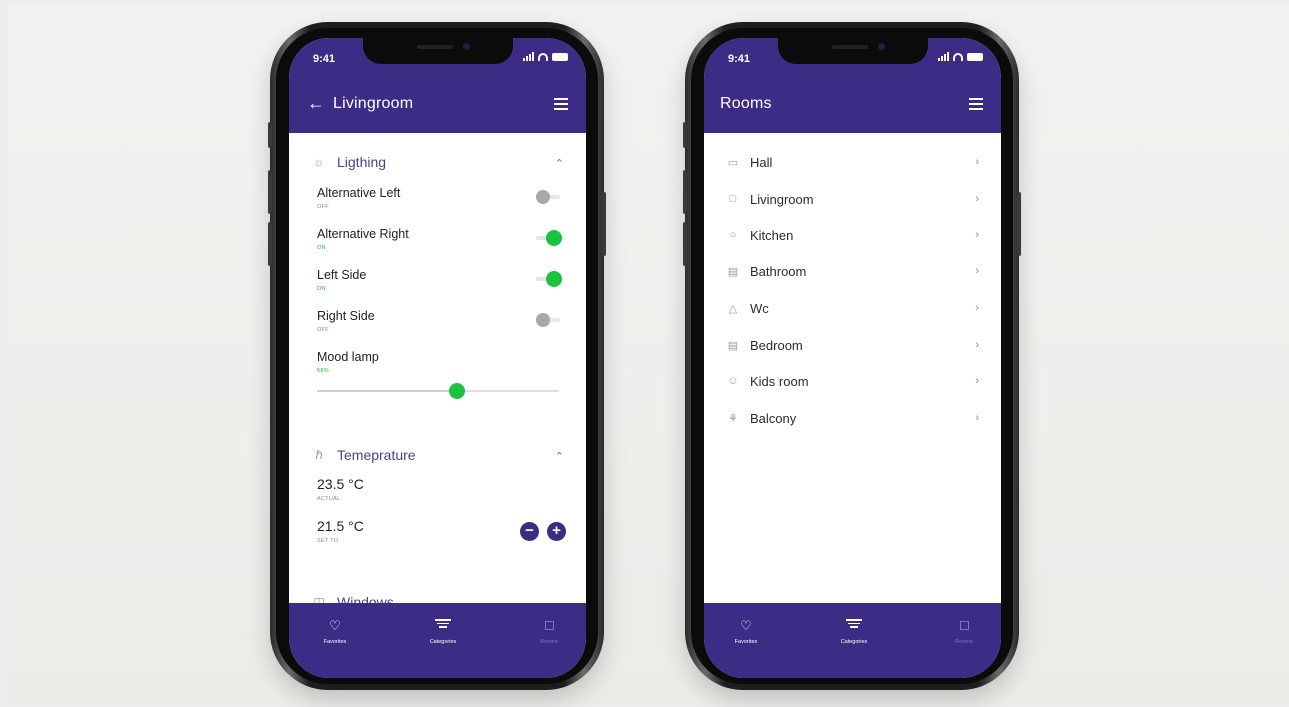 The width and height of the screenshot is (1289, 707). What do you see at coordinates (548, 320) in the screenshot?
I see `toggle-right-side` at bounding box center [548, 320].